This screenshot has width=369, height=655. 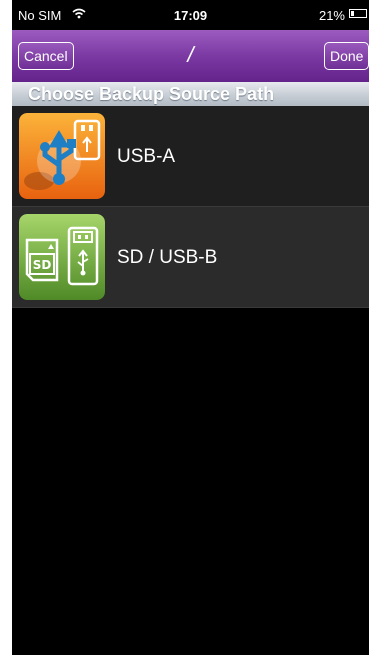 I want to click on done-button: Done, so click(x=346, y=56).